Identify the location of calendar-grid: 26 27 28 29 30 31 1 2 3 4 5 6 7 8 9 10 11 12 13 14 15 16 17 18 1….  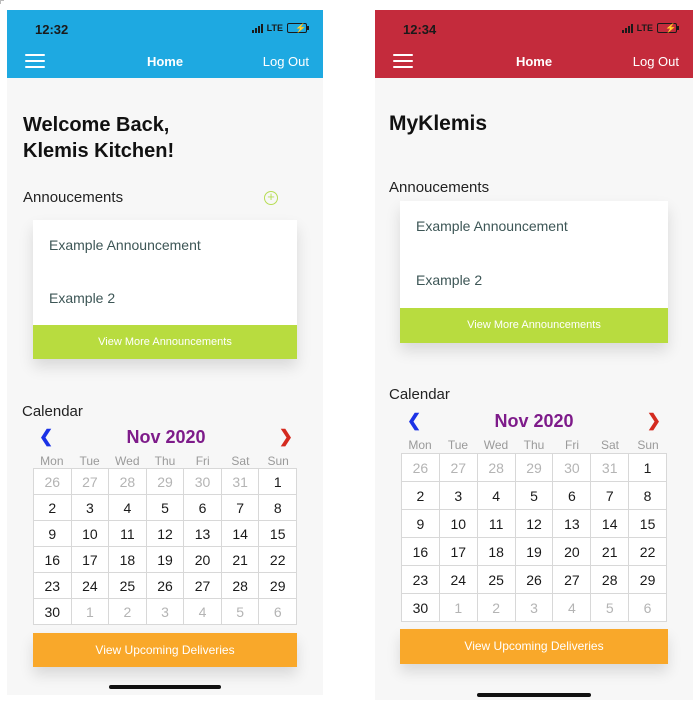
(165, 546).